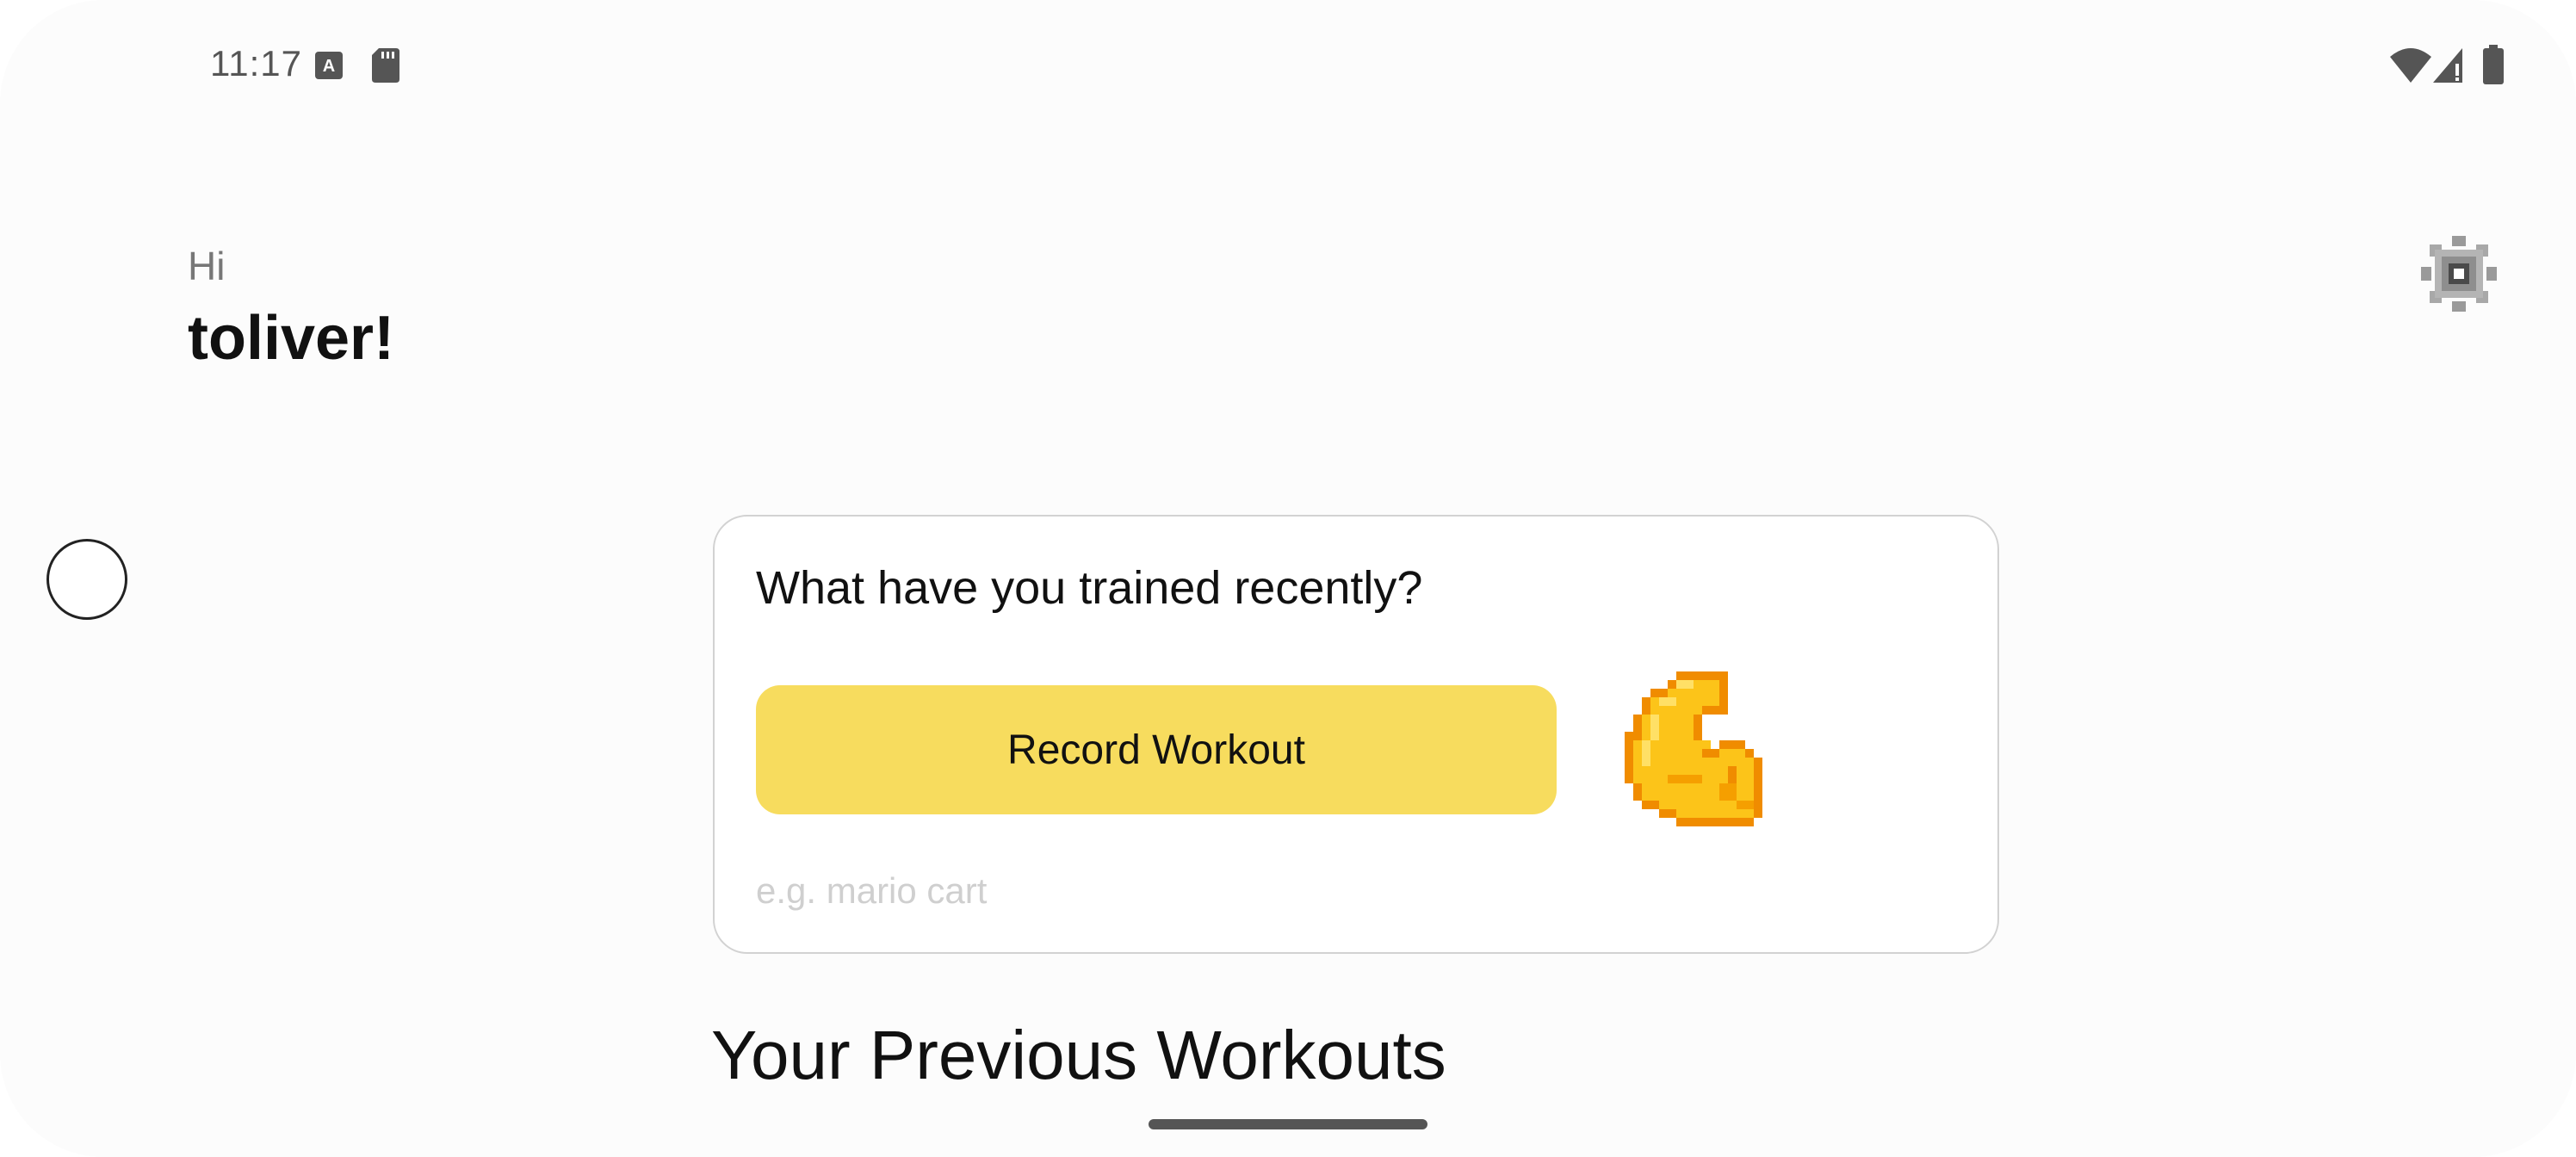 This screenshot has width=2576, height=1157. What do you see at coordinates (1288, 1124) in the screenshot?
I see `gesture-nav-handle` at bounding box center [1288, 1124].